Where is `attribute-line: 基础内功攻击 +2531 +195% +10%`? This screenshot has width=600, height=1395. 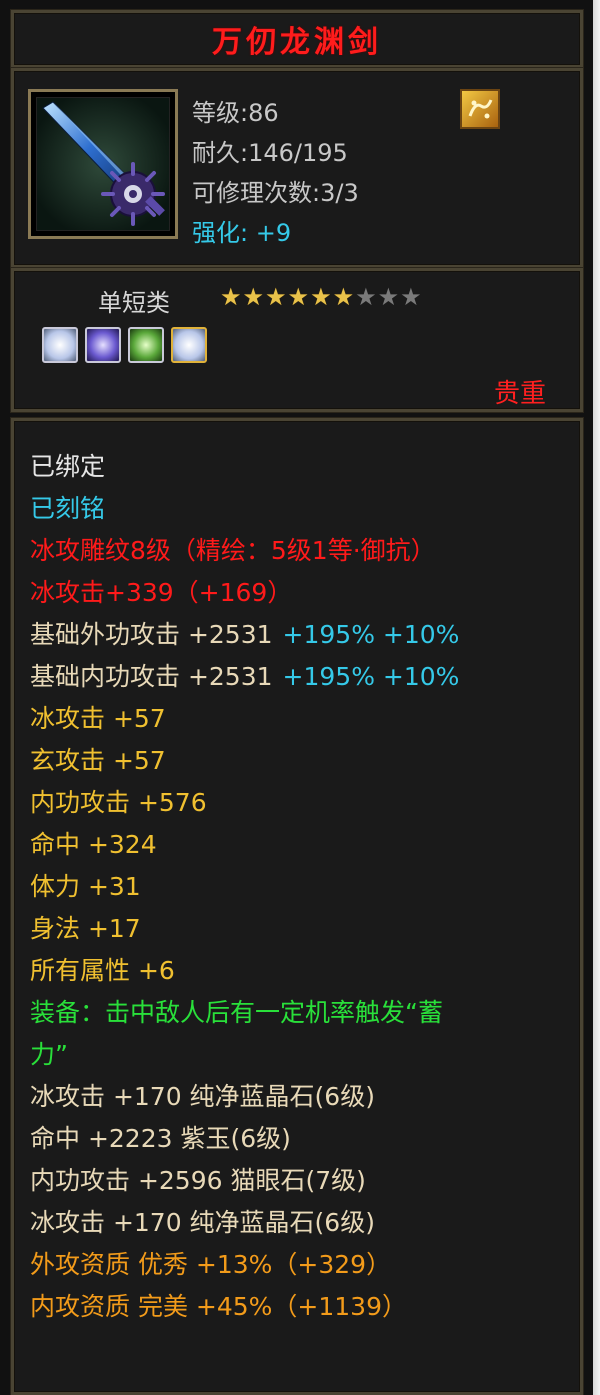 attribute-line: 基础内功攻击 +2531 +195% +10% is located at coordinates (244, 675).